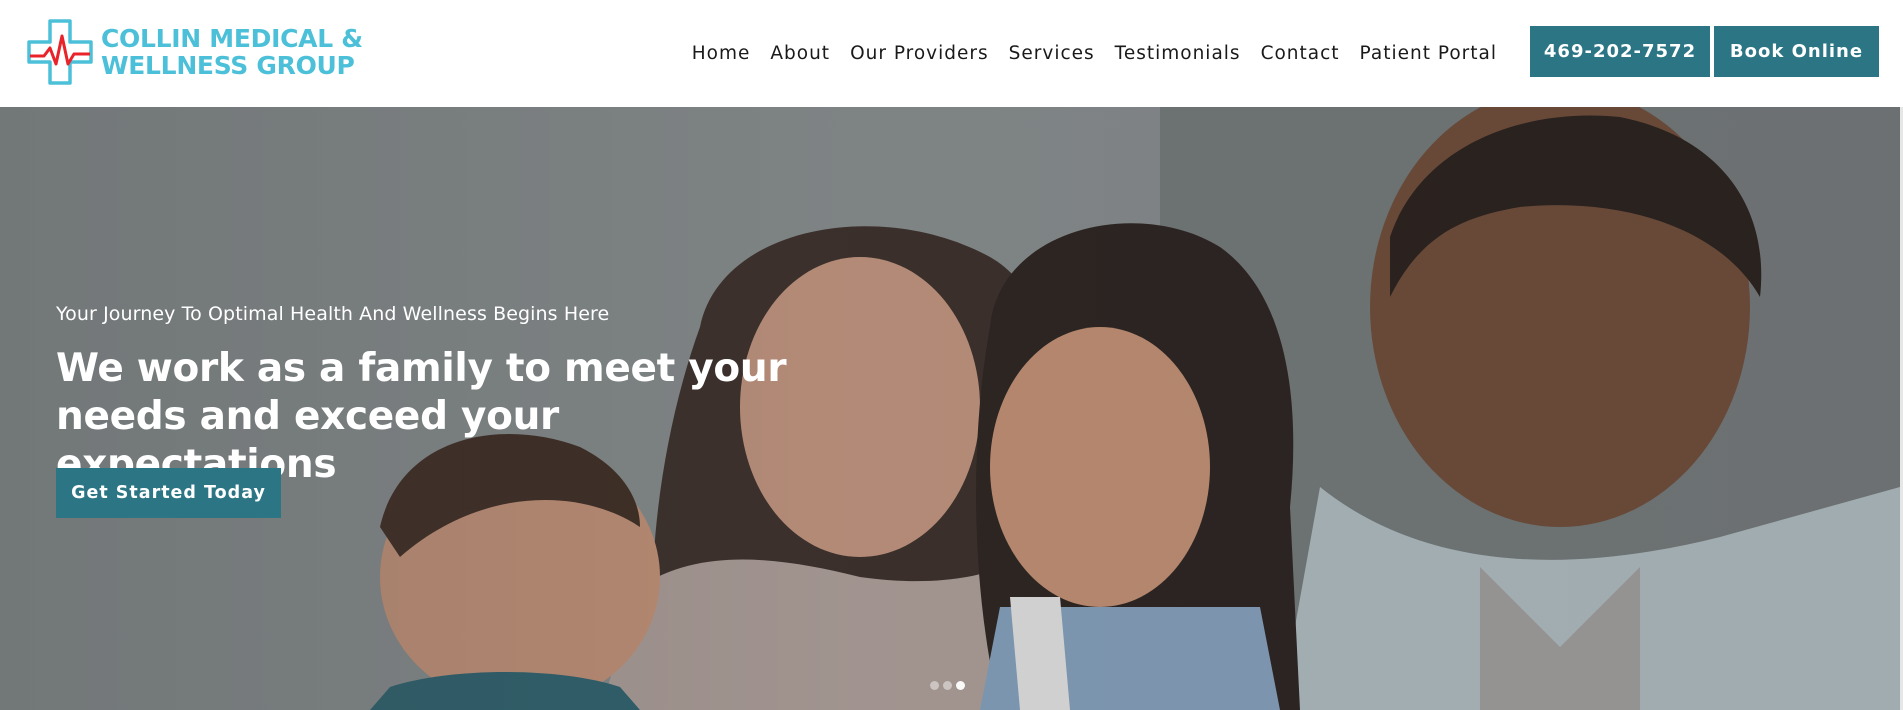 This screenshot has width=1903, height=710. Describe the element at coordinates (228, 65) in the screenshot. I see `brand-name-line2: WELLNESS GROUP` at that location.